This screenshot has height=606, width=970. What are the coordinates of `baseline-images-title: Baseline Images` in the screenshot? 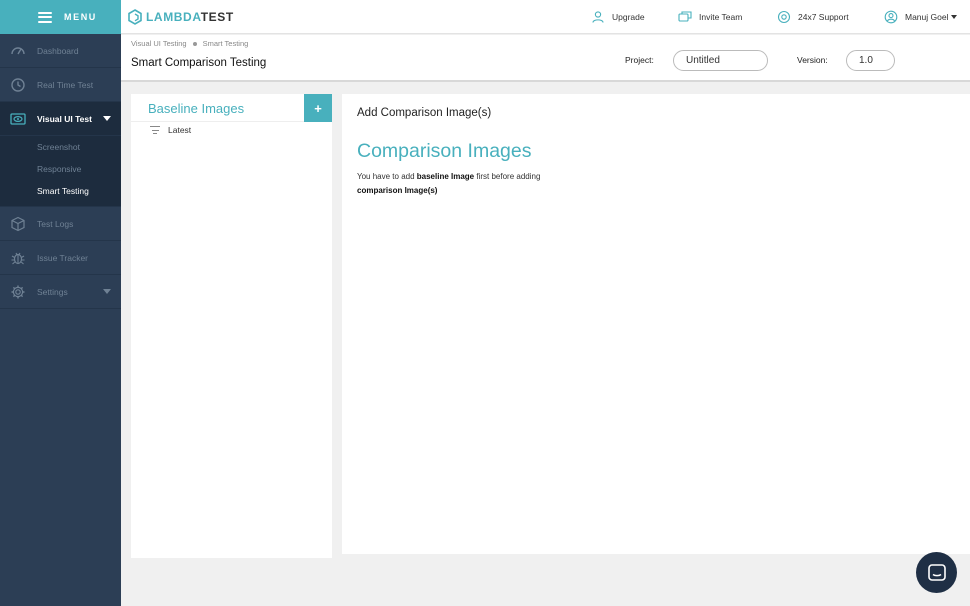 It's located at (196, 108).